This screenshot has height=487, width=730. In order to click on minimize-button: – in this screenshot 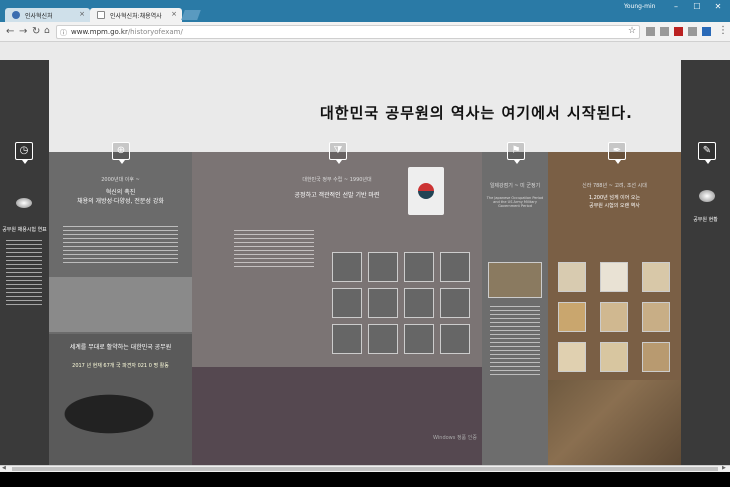, I will do `click(676, 6)`.